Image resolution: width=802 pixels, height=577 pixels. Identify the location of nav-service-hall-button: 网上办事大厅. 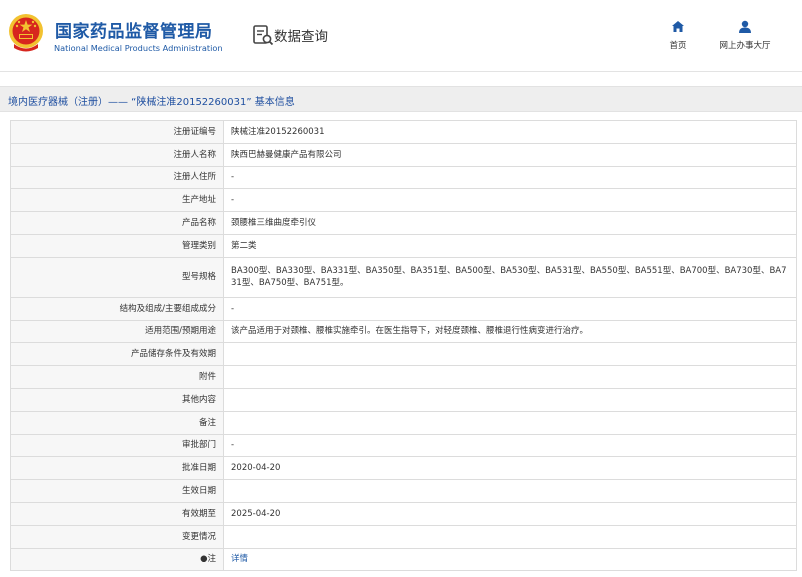
(745, 35).